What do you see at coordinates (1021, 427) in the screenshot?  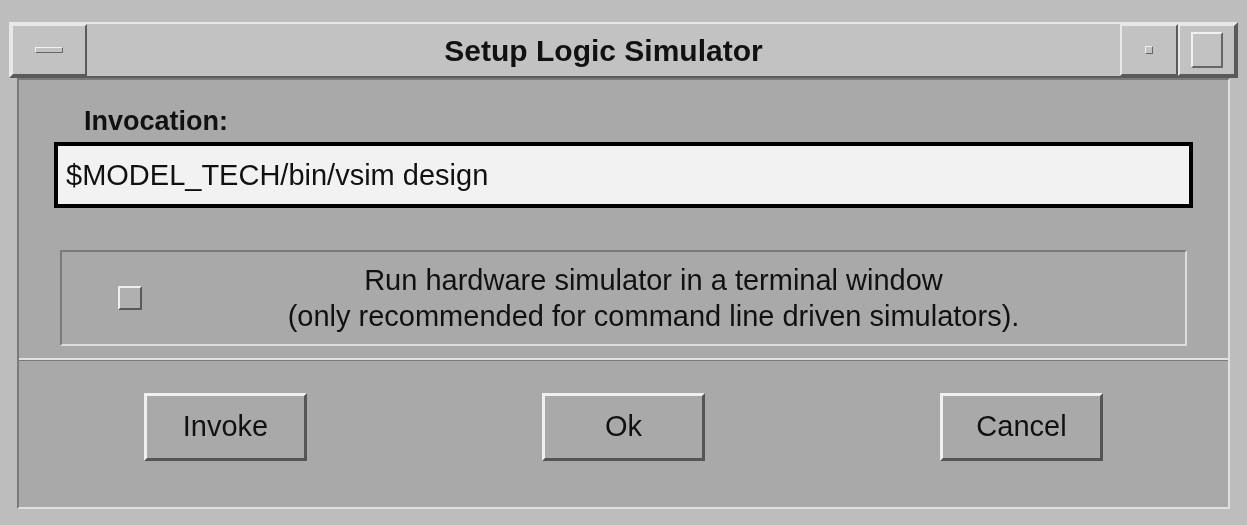 I see `dialog-button: Cancel` at bounding box center [1021, 427].